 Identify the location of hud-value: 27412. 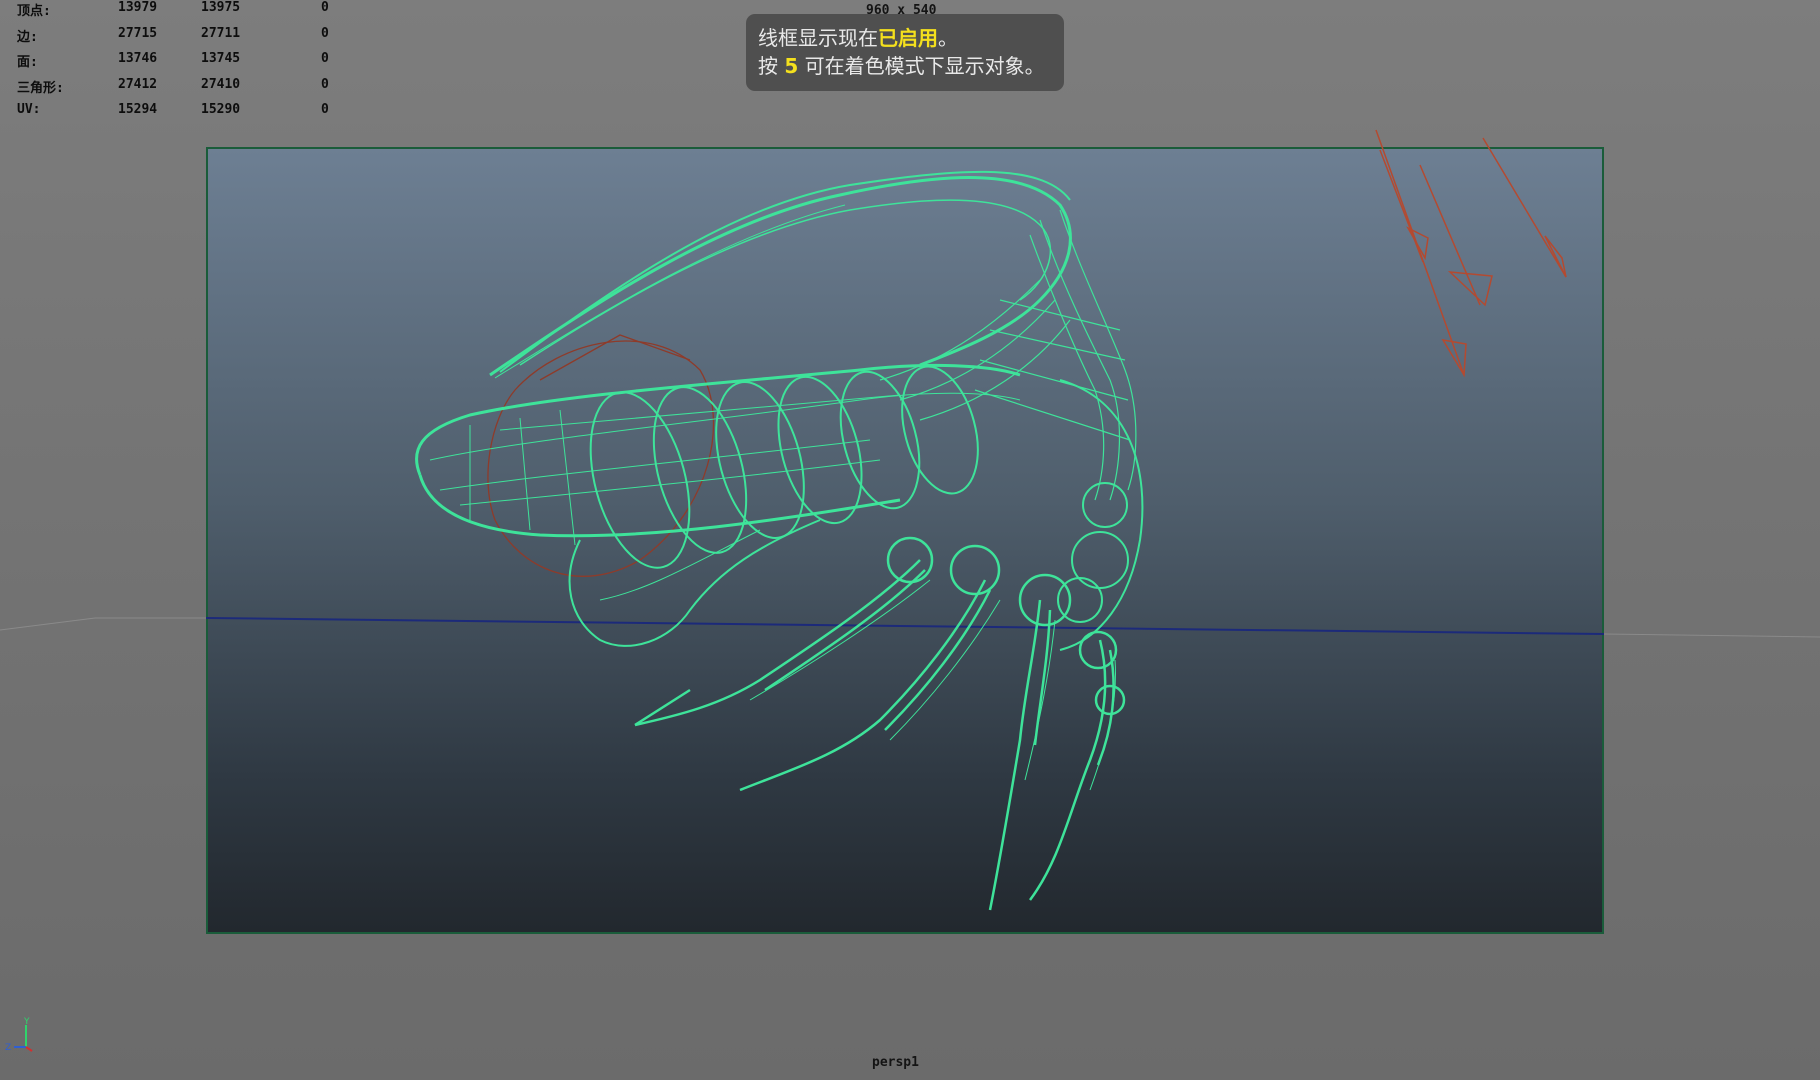
(138, 84).